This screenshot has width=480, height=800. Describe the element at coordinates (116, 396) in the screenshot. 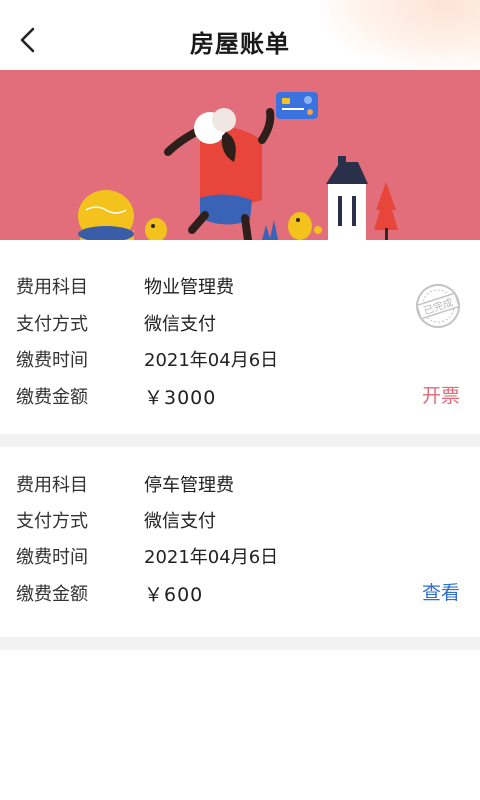

I see `bill-row-amount: 缴费金额 ￥3000` at that location.